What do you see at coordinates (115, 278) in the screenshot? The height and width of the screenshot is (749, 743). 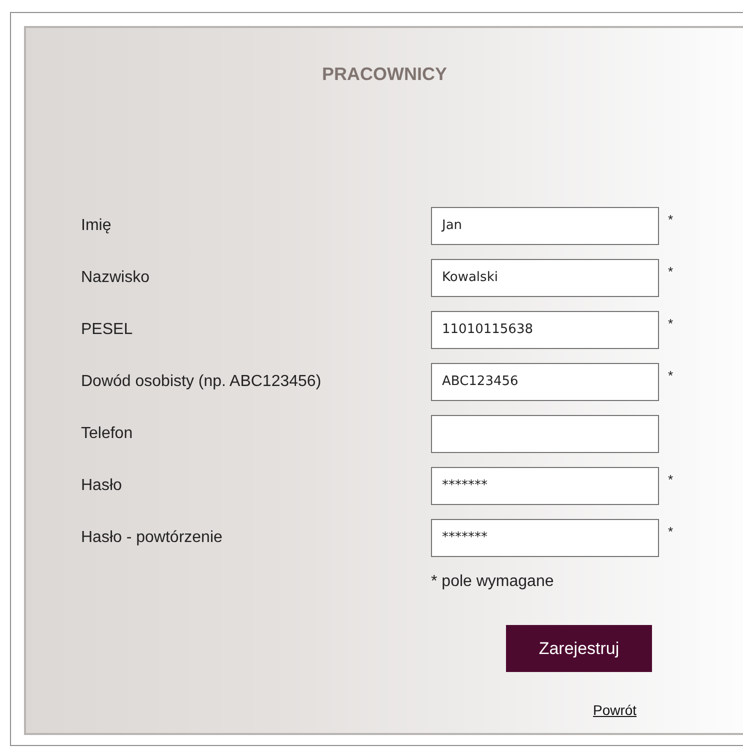 I see `field-label: Nazwisko` at bounding box center [115, 278].